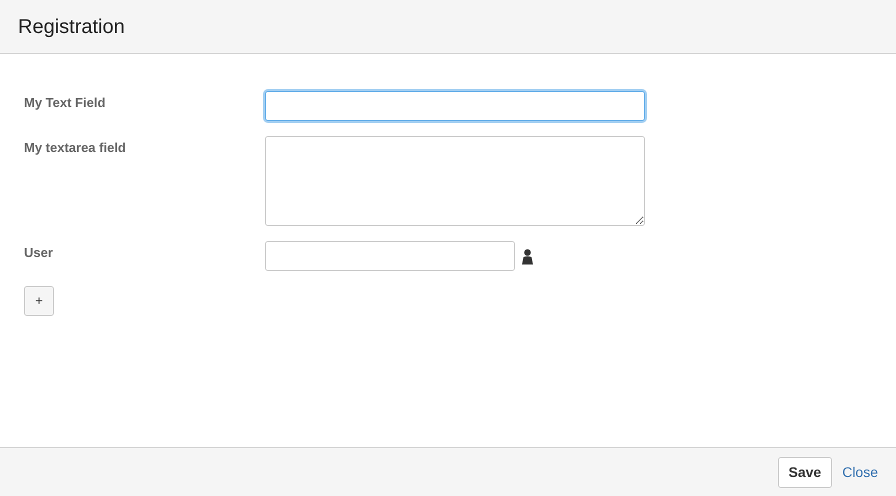 The width and height of the screenshot is (896, 496). I want to click on user-icon, so click(527, 257).